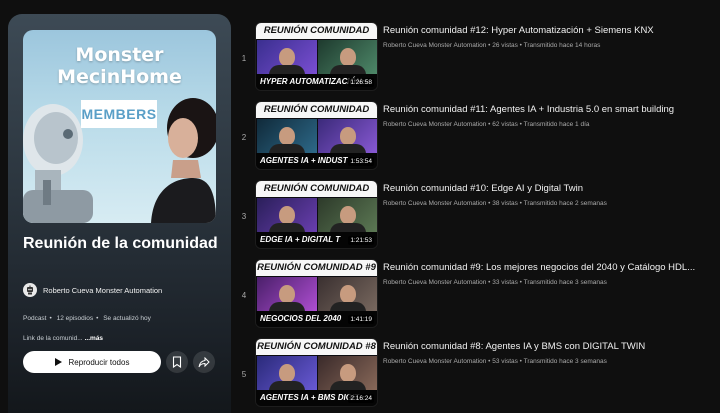 This screenshot has width=720, height=413. I want to click on thumbnail-heading: REUNIÓN COMUNIDAD #11, so click(316, 116).